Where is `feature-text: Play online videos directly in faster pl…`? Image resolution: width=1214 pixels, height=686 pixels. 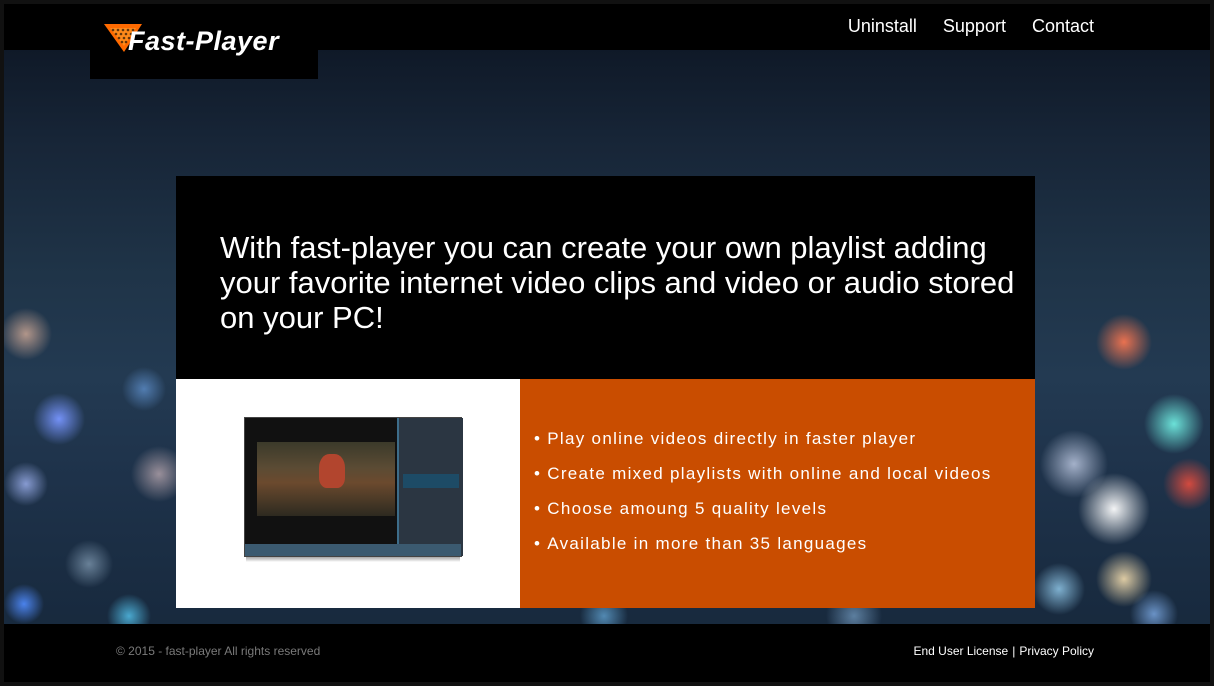
feature-text: Play online videos directly in faster pl… is located at coordinates (732, 438).